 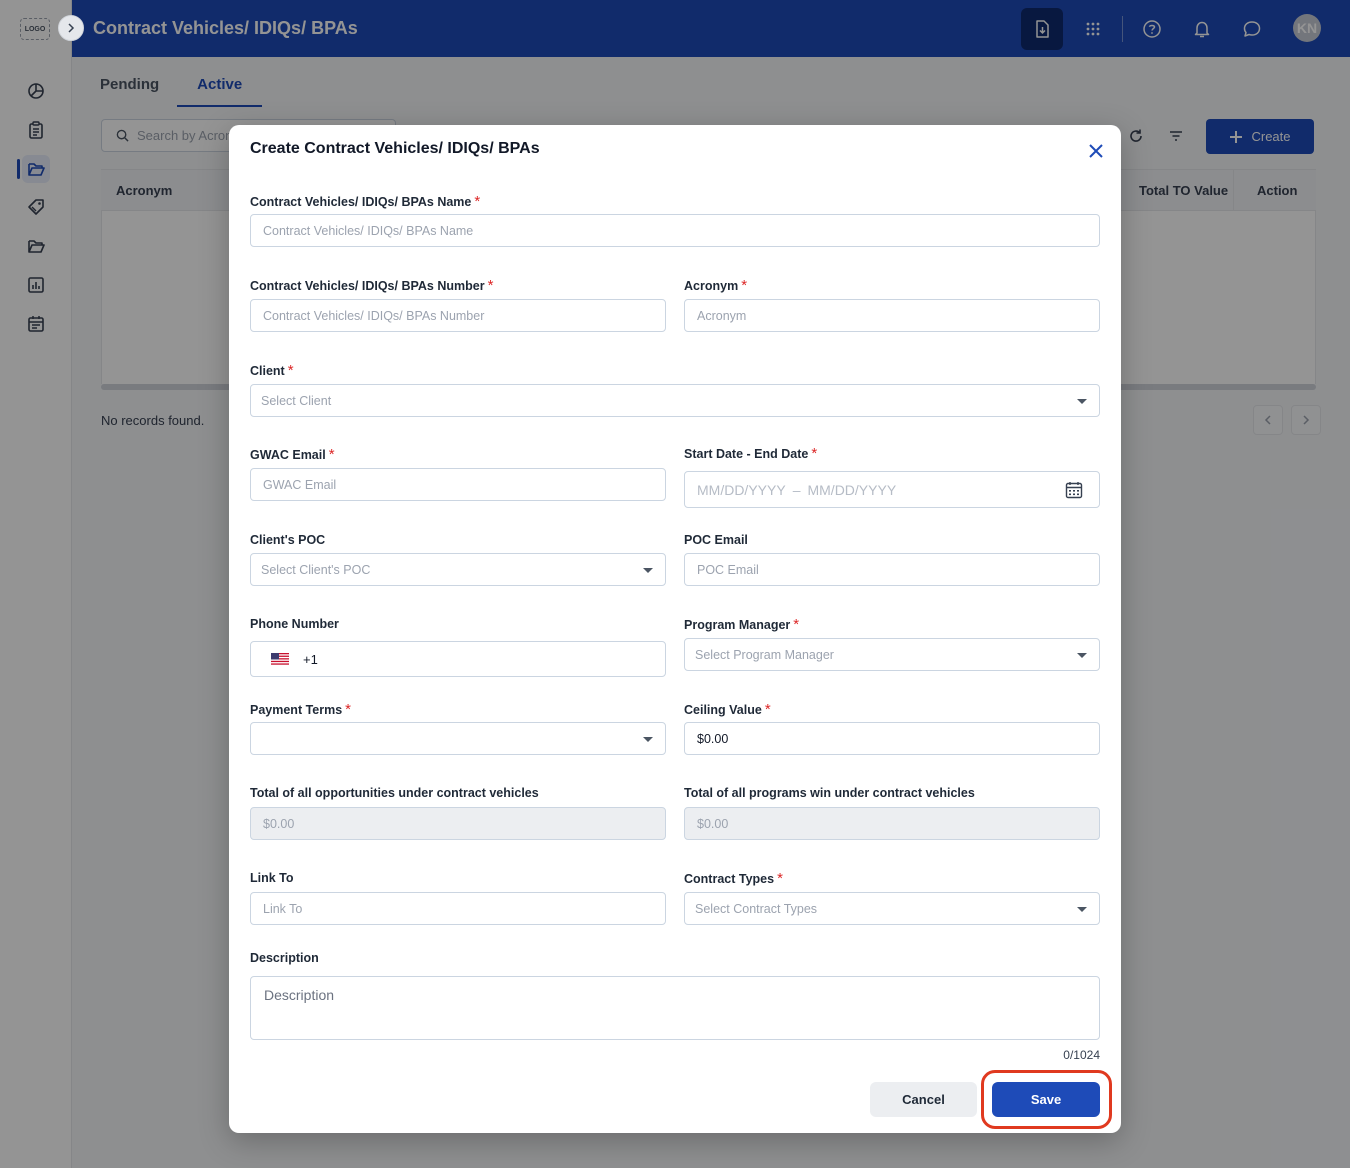 What do you see at coordinates (458, 659) in the screenshot?
I see `phone-field: +1` at bounding box center [458, 659].